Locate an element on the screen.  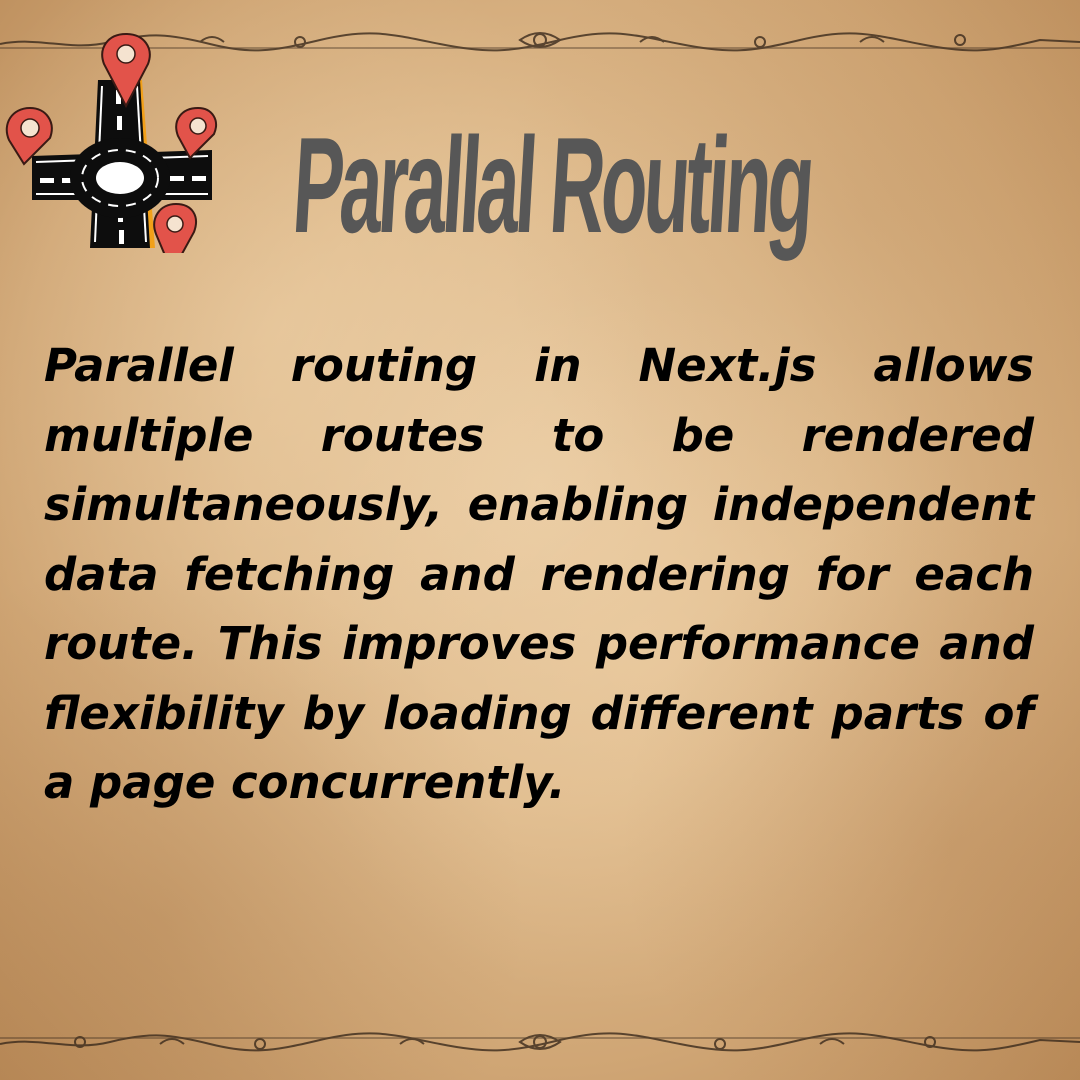
roundabout is located at coordinates (120, 178).